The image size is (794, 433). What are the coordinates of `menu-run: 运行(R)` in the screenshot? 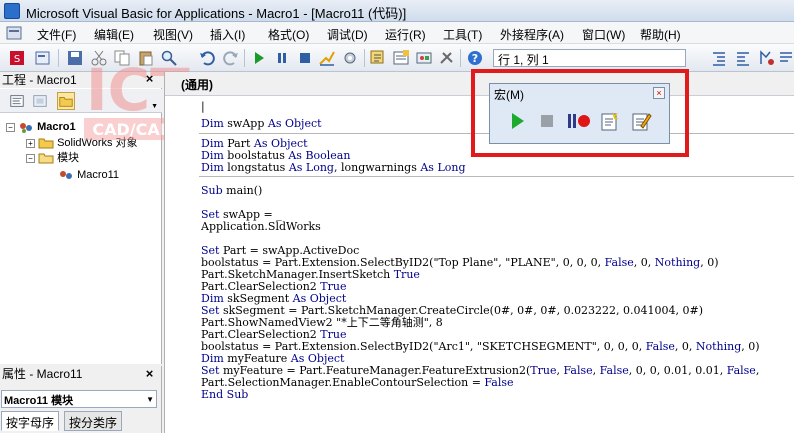 It's located at (405, 34).